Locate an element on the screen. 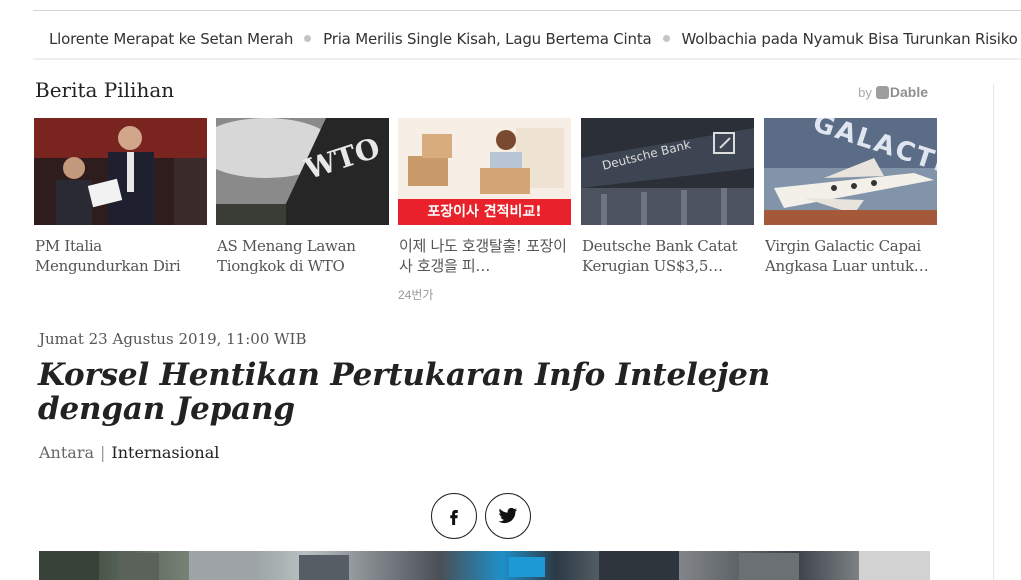 Image resolution: width=1021 pixels, height=580 pixels. twitter-icon is located at coordinates (508, 515).